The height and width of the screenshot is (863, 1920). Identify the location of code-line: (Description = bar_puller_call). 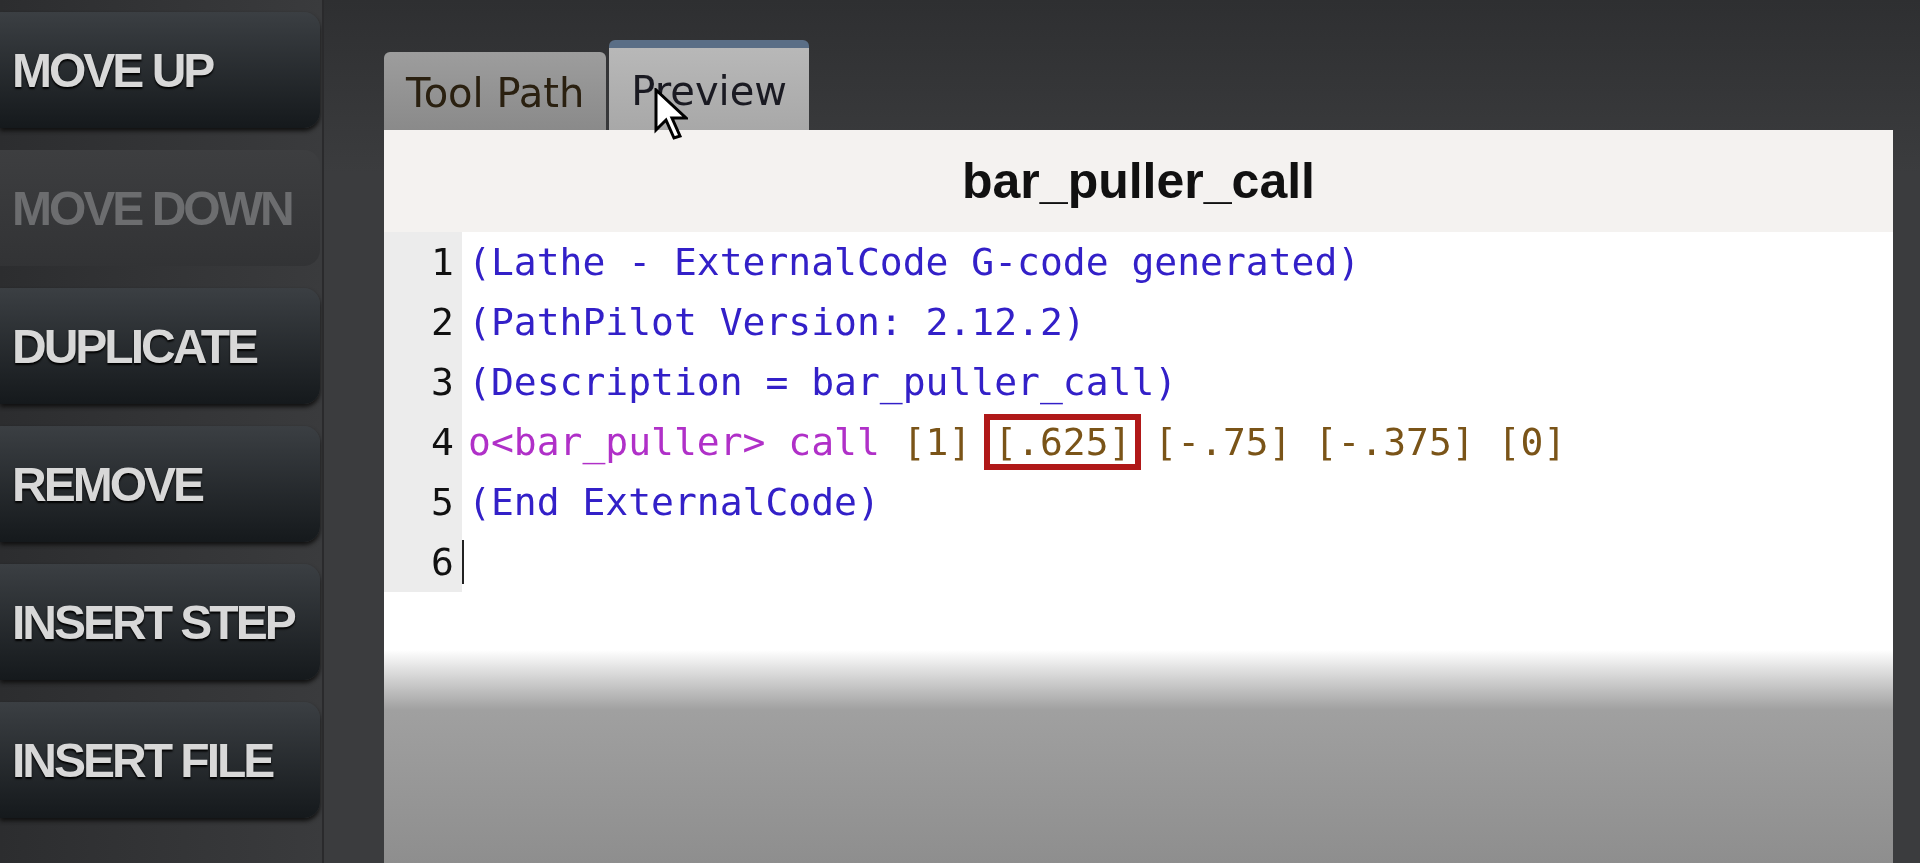
(822, 383).